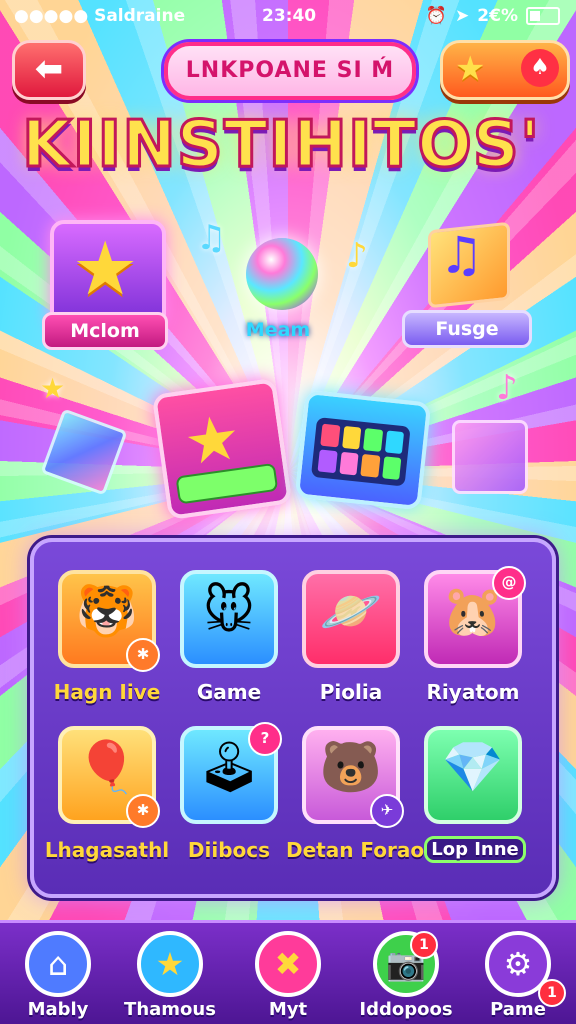 The height and width of the screenshot is (1024, 576). I want to click on featured-console-card, so click(363, 450).